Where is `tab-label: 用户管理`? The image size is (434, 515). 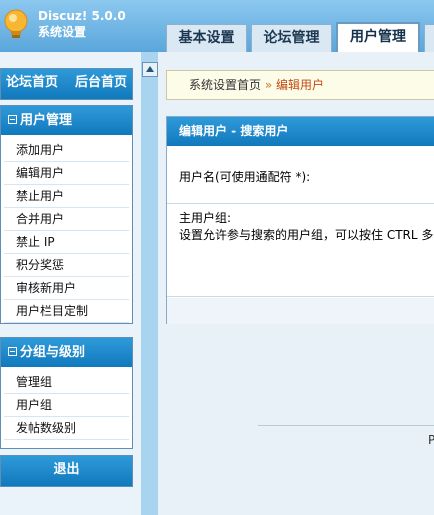 tab-label: 用户管理 is located at coordinates (378, 37).